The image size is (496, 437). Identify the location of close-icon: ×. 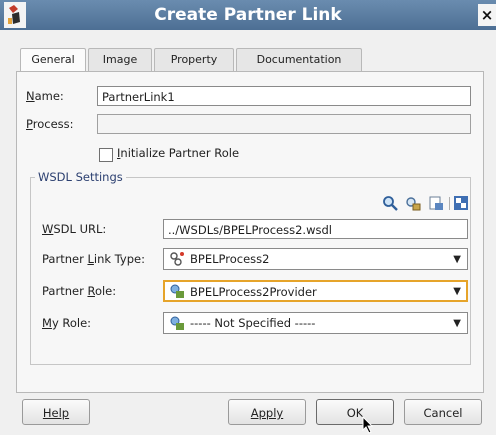
(487, 15).